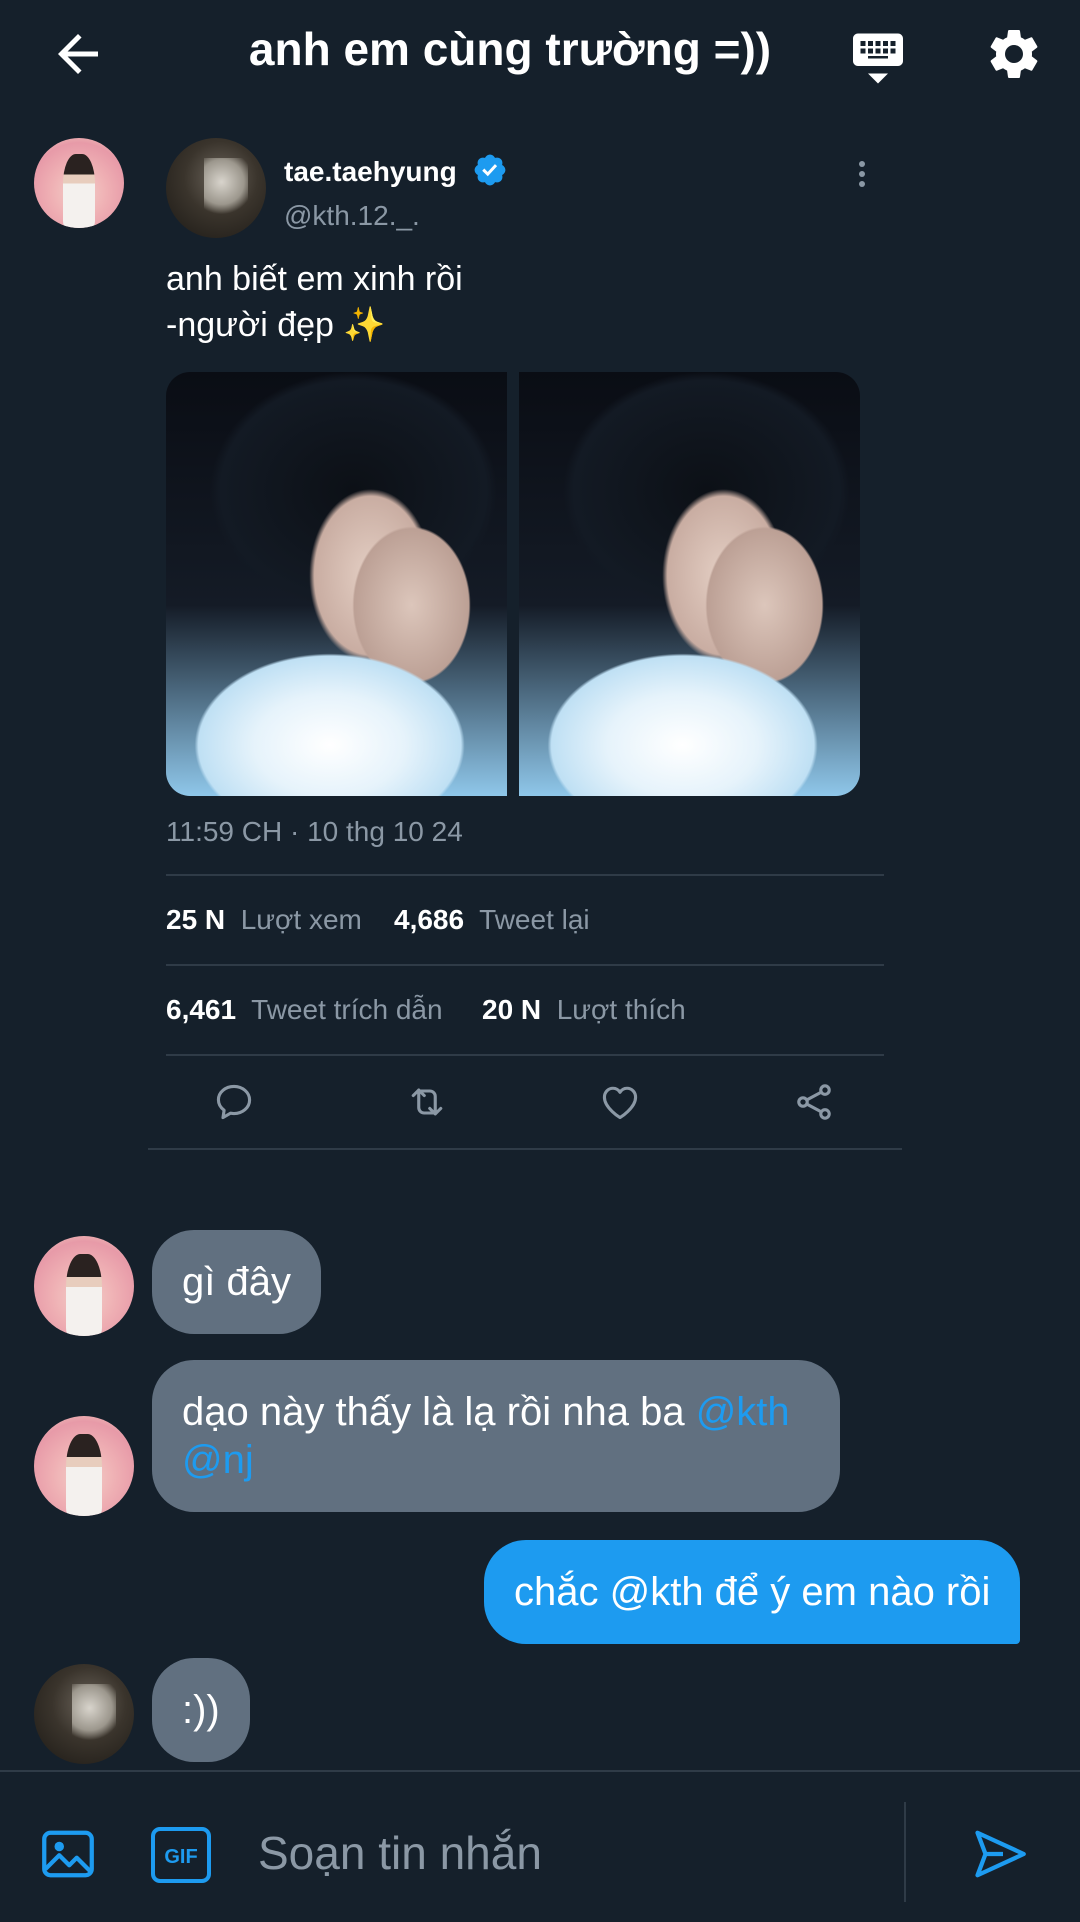  Describe the element at coordinates (68, 1854) in the screenshot. I see `image-icon` at that location.